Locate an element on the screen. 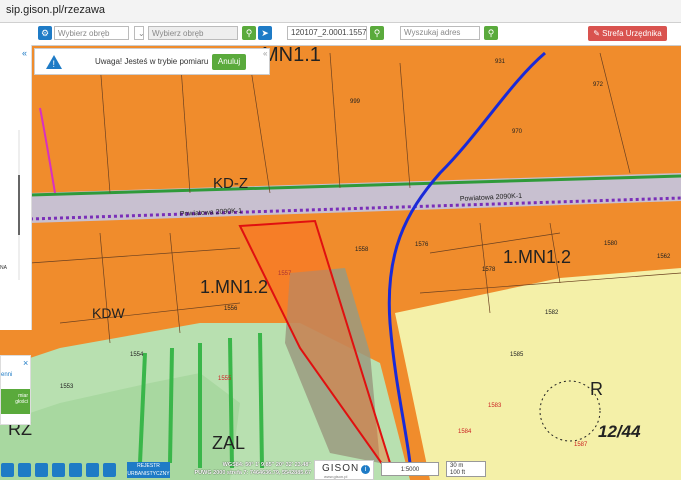 The height and width of the screenshot is (480, 681). scale-bar: 30 m 100 ft is located at coordinates (466, 469).